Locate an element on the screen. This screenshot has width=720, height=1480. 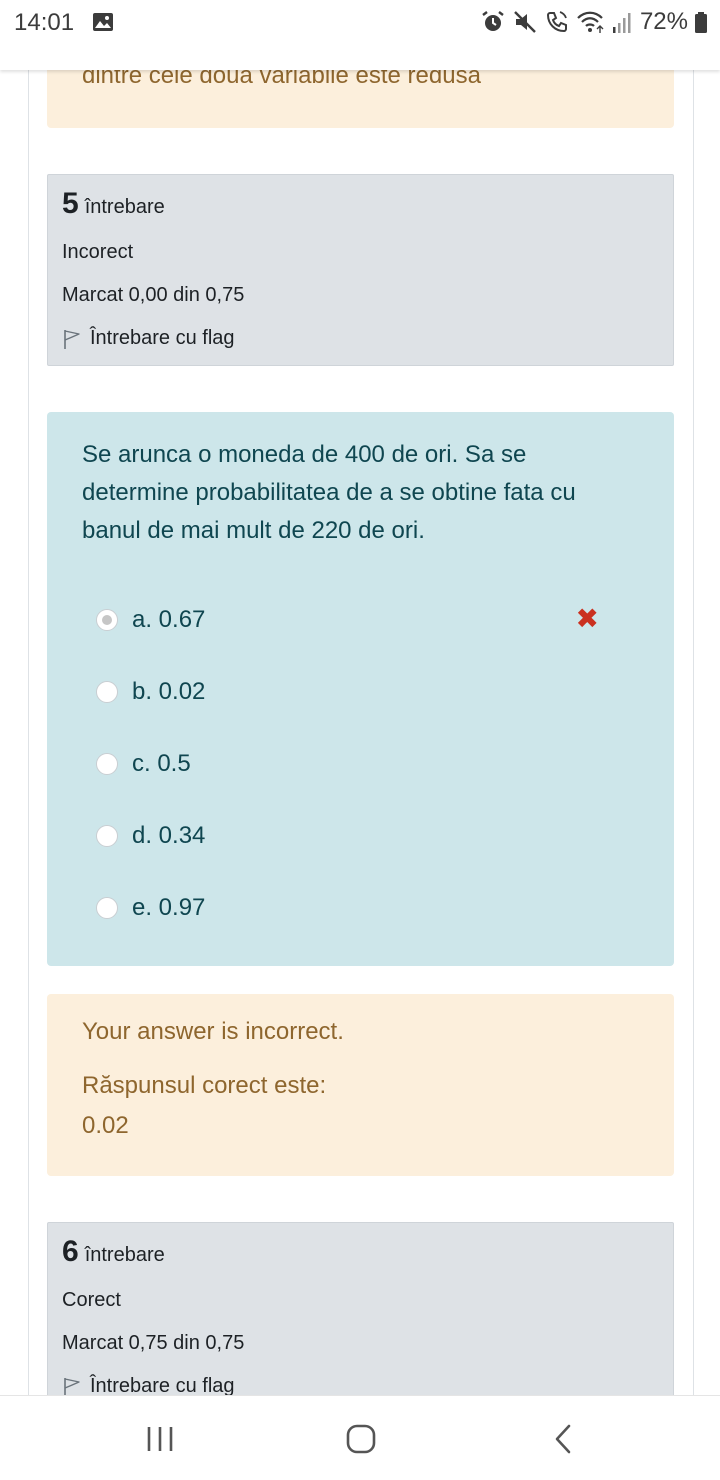
vibrate-call-icon is located at coordinates (556, 22).